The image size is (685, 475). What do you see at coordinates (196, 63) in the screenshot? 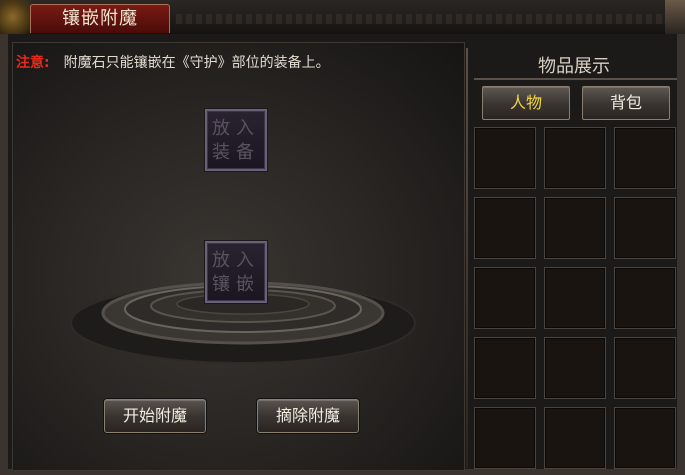
I see `notice-text: 附魔石只能镶嵌在《守护》部位的装备上。` at bounding box center [196, 63].